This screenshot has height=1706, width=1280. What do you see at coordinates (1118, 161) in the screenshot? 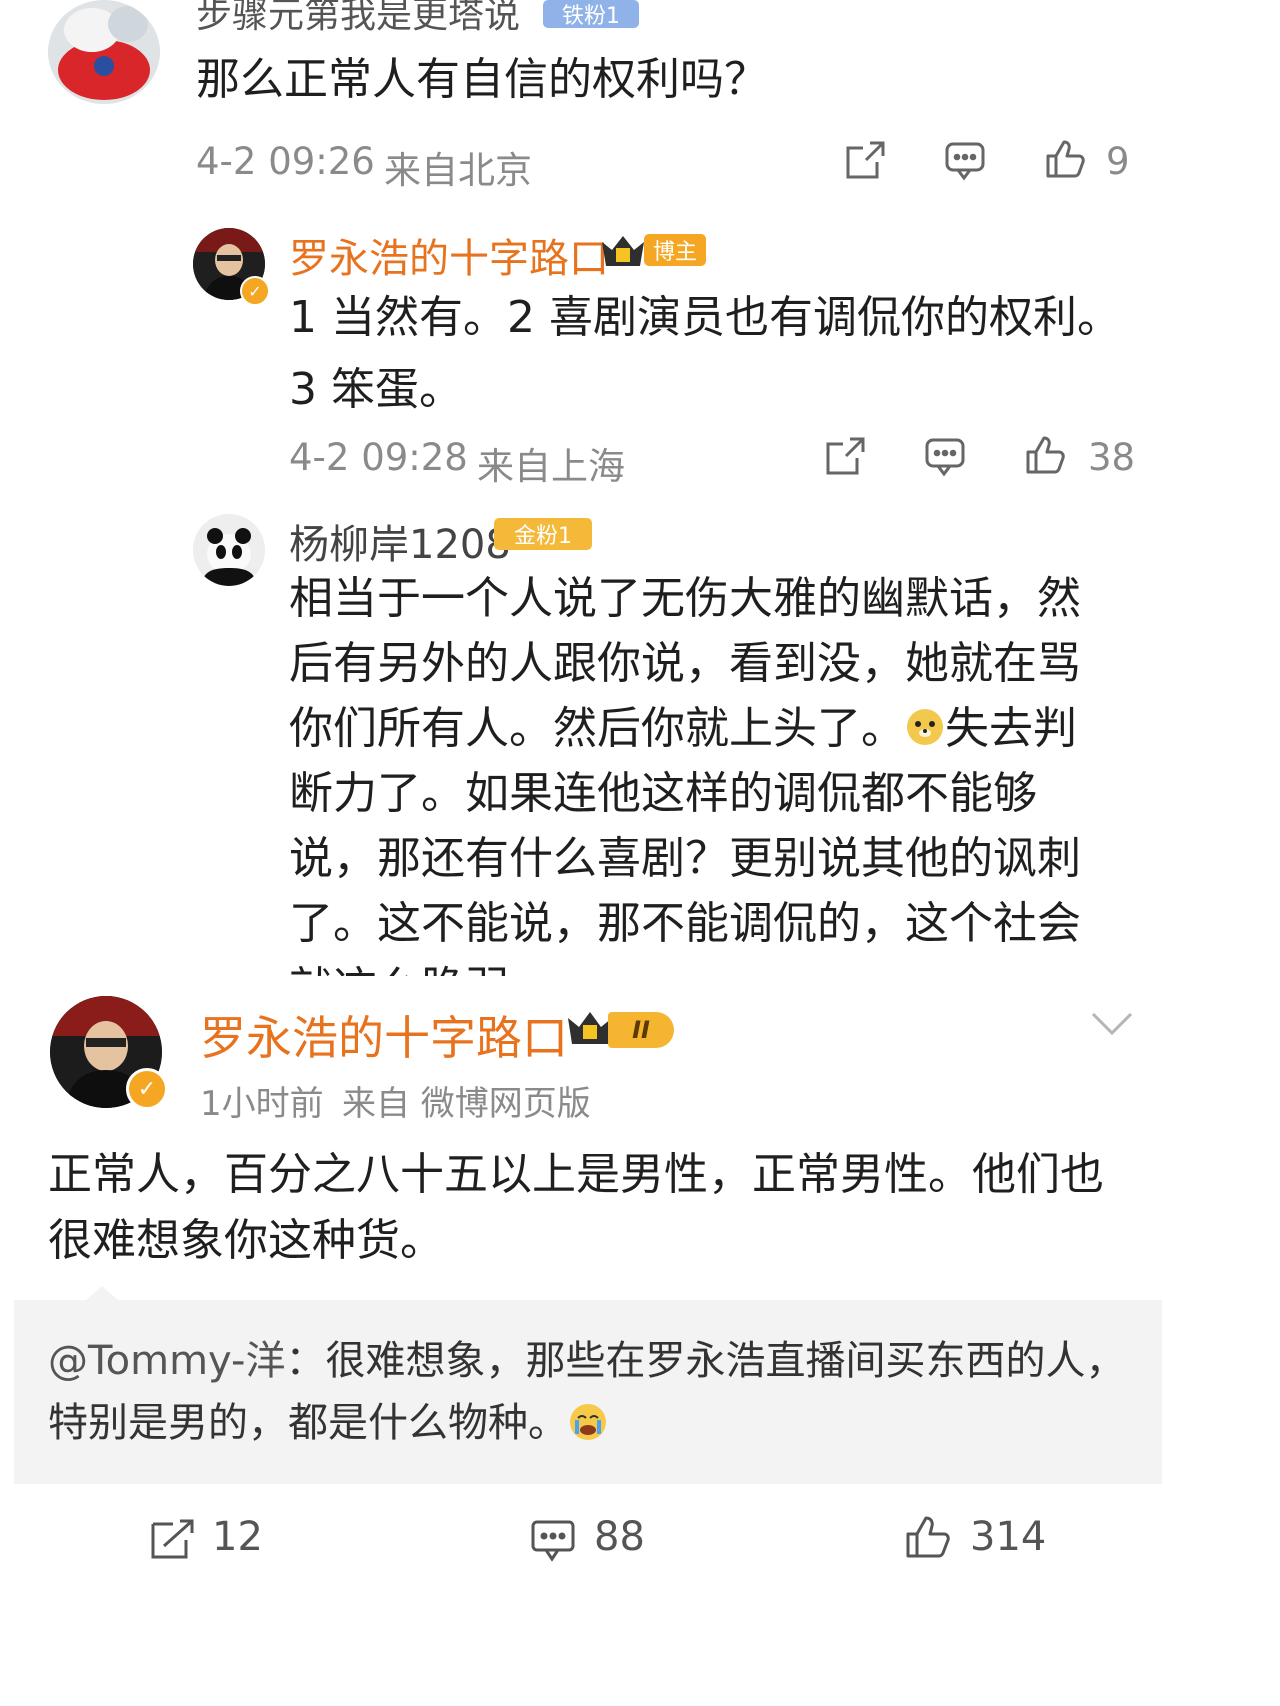
I see `like-count: 9` at bounding box center [1118, 161].